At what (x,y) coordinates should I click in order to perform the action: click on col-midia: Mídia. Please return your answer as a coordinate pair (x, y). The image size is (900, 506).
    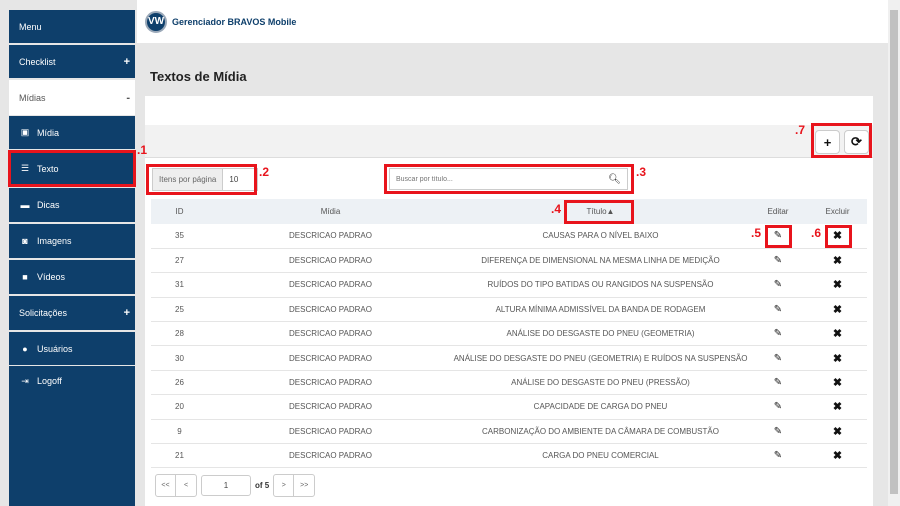
    Looking at the image, I should click on (330, 211).